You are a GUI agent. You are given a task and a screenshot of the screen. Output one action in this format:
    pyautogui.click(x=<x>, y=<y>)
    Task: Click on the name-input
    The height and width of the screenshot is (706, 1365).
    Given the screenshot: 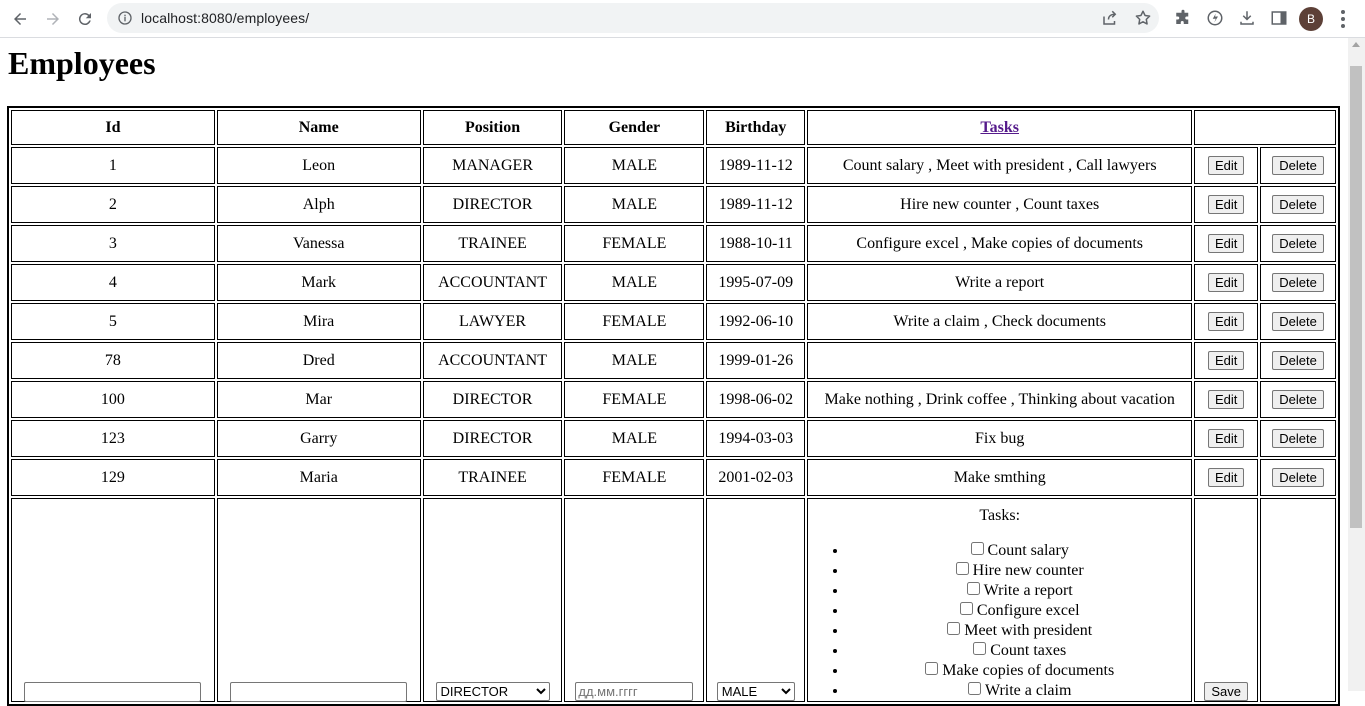 What is the action you would take?
    pyautogui.click(x=319, y=691)
    